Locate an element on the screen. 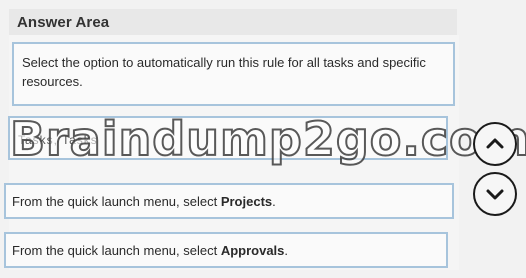 The height and width of the screenshot is (278, 526). chevron-up-icon is located at coordinates (495, 143).